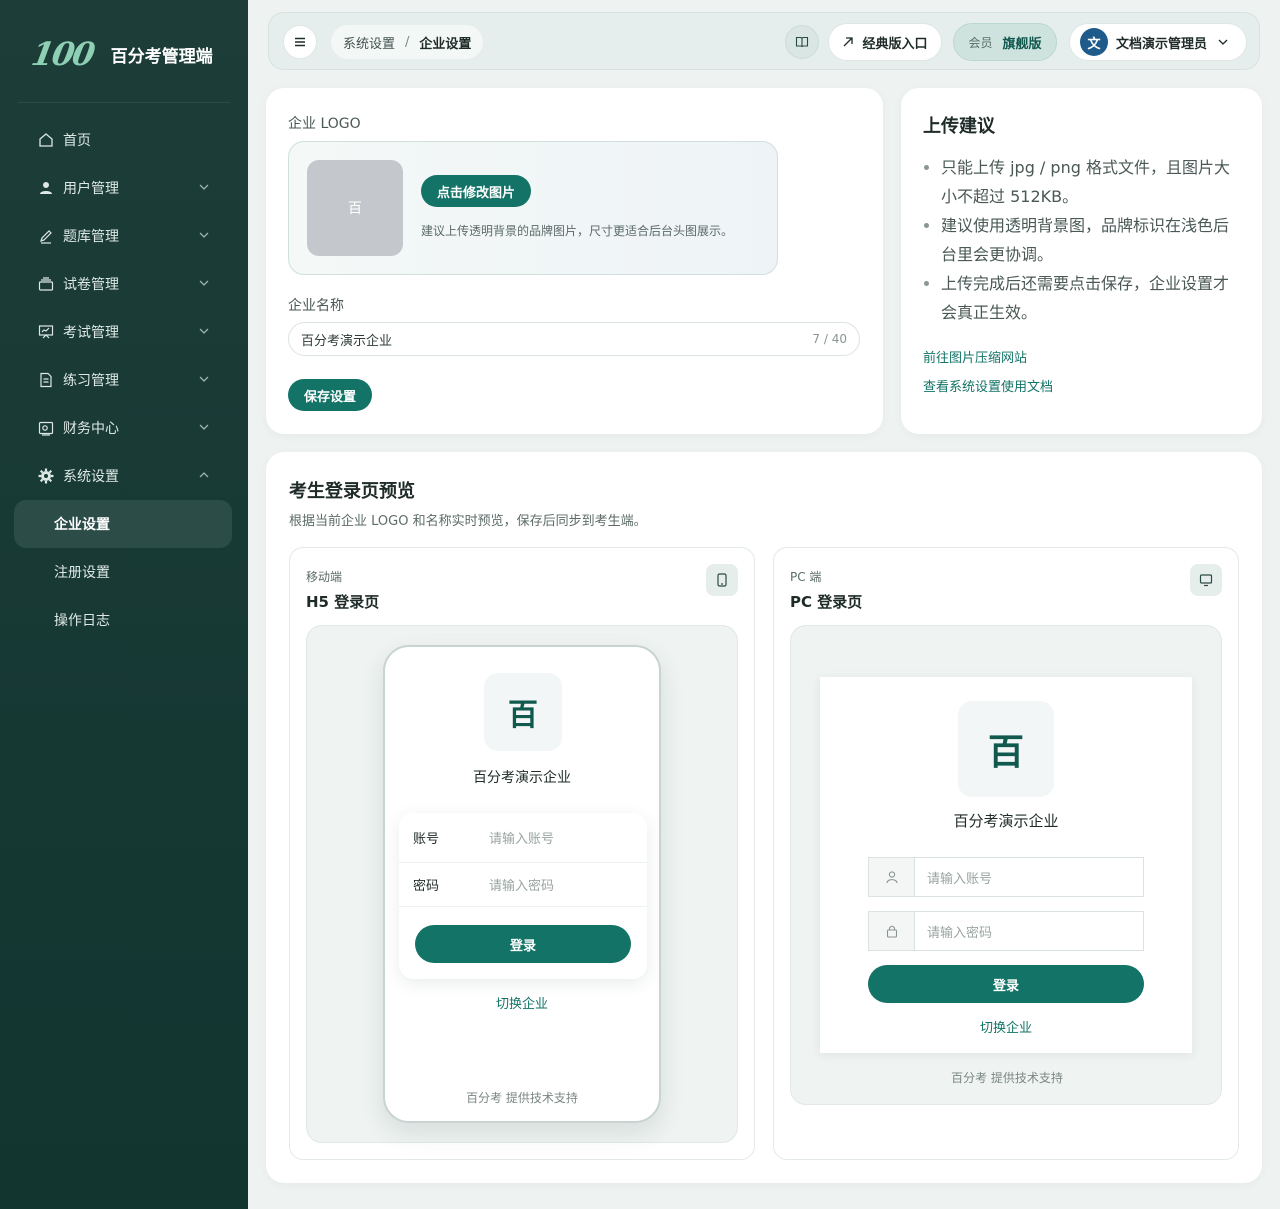 This screenshot has width=1280, height=1209. Describe the element at coordinates (577, 231) in the screenshot. I see `logo-hint: 建议上传透明背景的品牌图片，尺寸更适合后台头图展示。` at that location.